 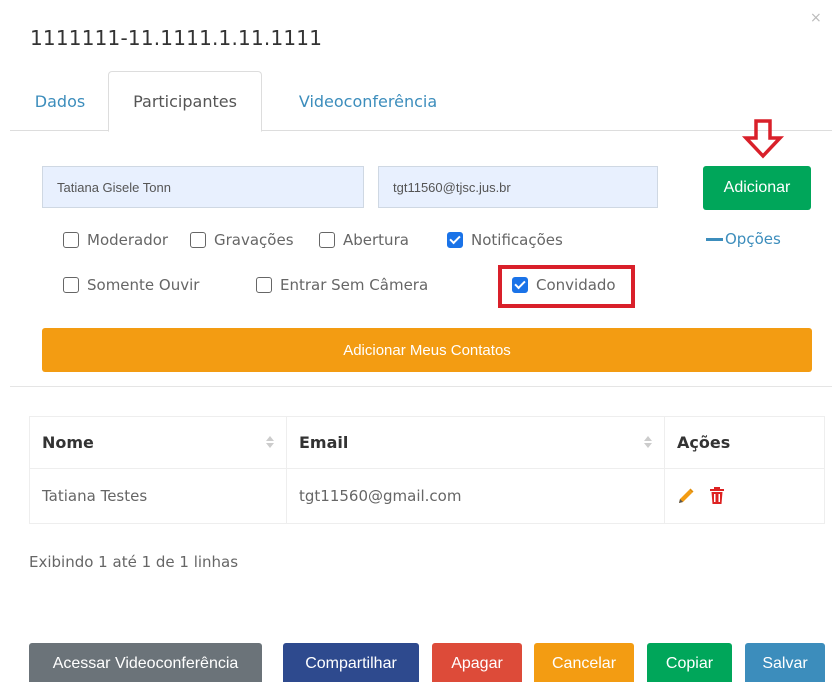 What do you see at coordinates (368, 101) in the screenshot?
I see `tab-videoconferencia: Videoconferência` at bounding box center [368, 101].